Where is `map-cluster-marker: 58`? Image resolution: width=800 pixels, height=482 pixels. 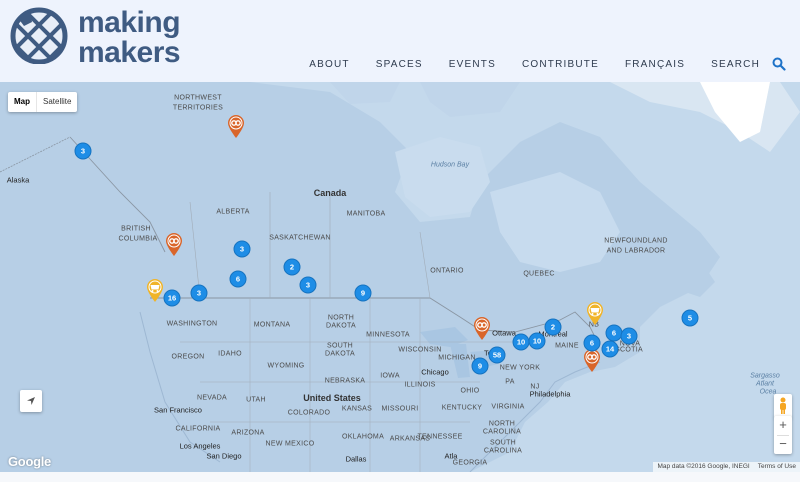 map-cluster-marker: 58 is located at coordinates (497, 355).